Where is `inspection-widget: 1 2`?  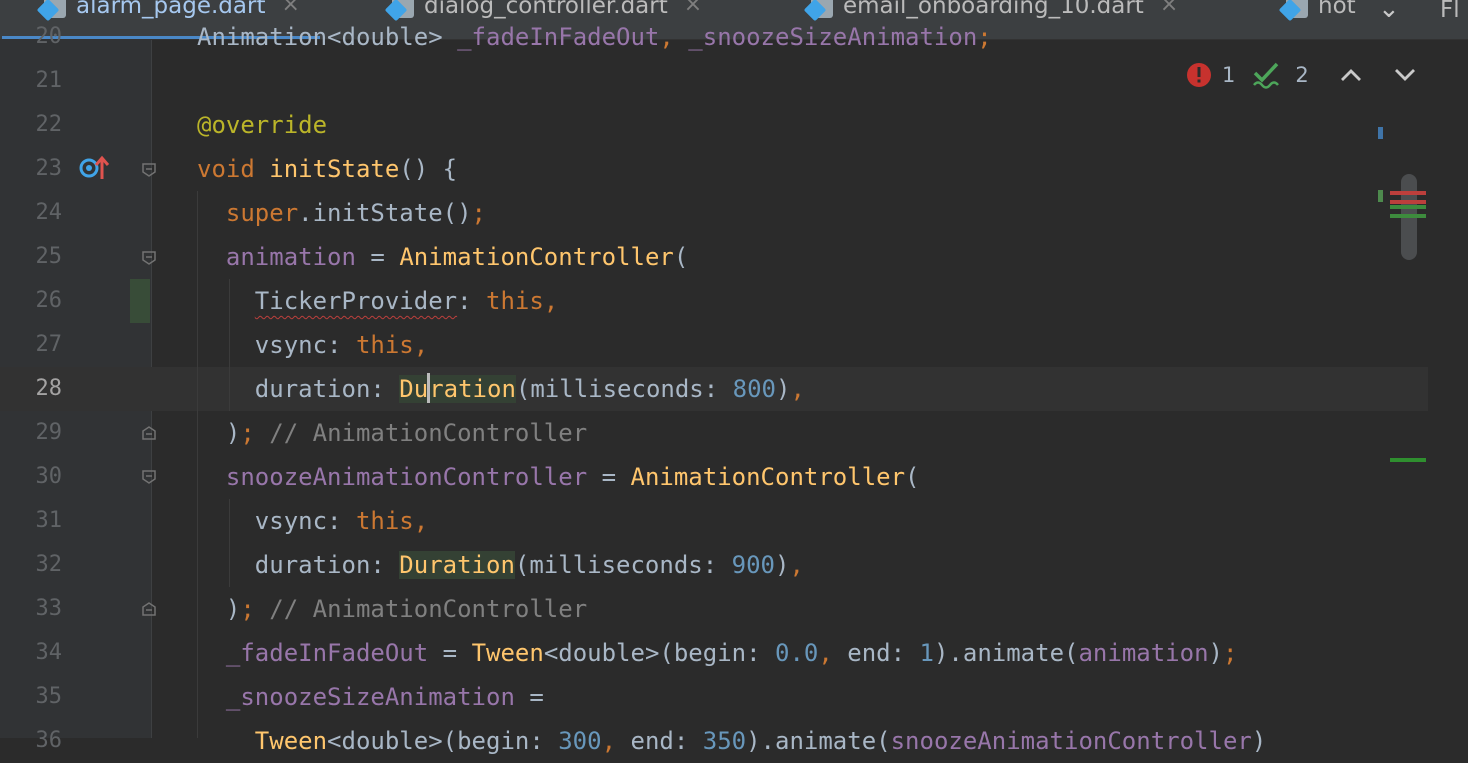
inspection-widget: 1 2 is located at coordinates (1301, 75).